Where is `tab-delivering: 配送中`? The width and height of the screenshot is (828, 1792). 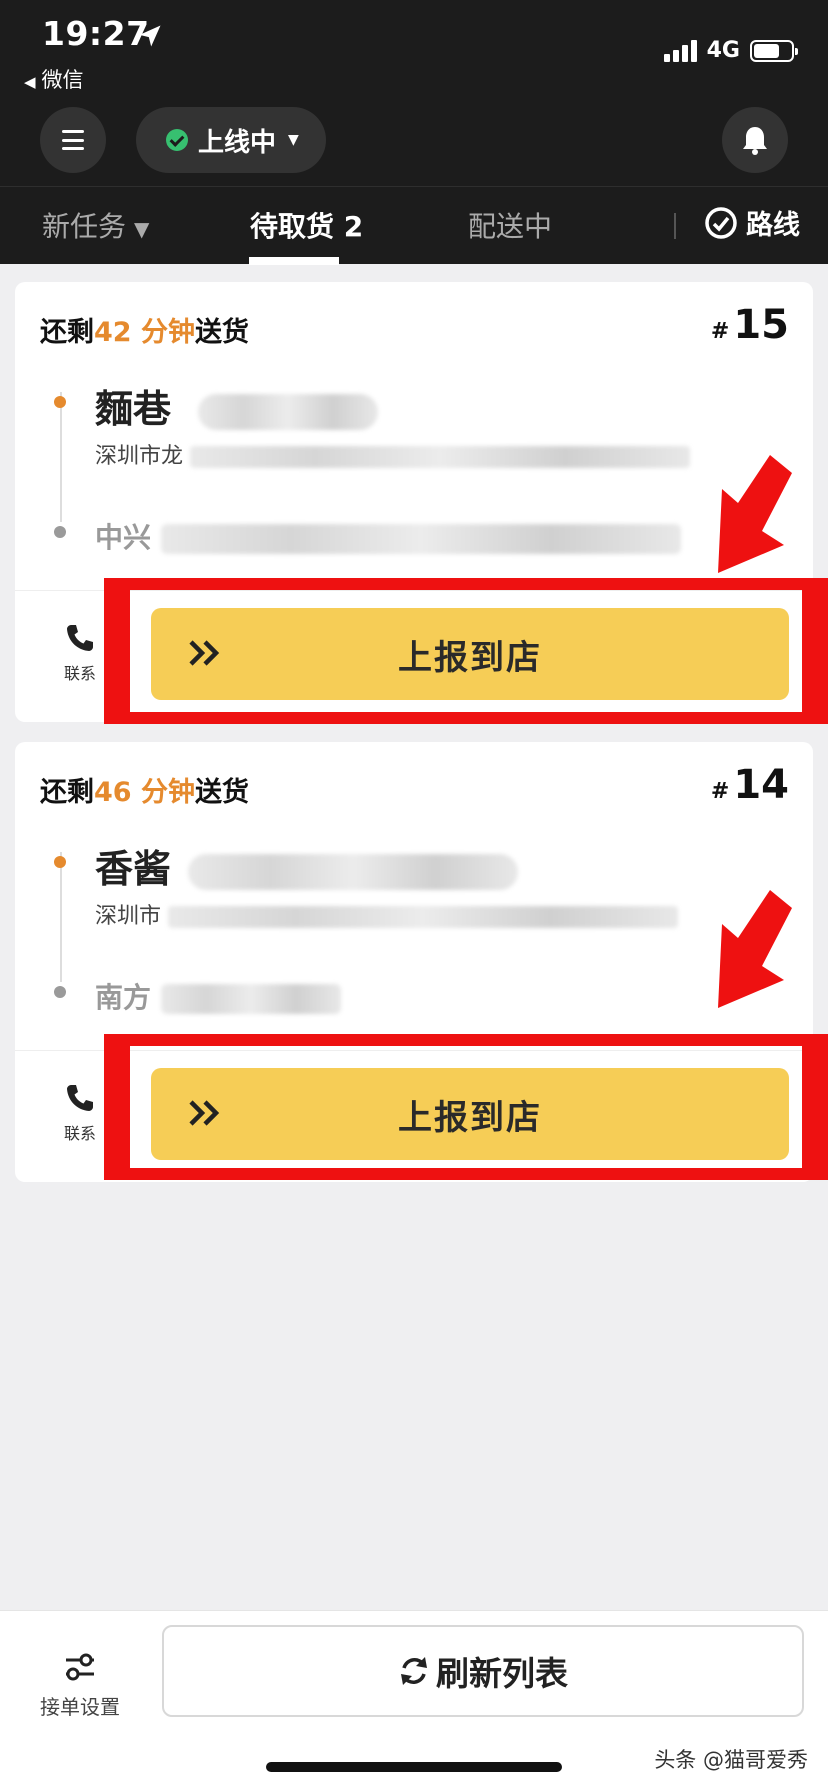
tab-delivering: 配送中 is located at coordinates (510, 225).